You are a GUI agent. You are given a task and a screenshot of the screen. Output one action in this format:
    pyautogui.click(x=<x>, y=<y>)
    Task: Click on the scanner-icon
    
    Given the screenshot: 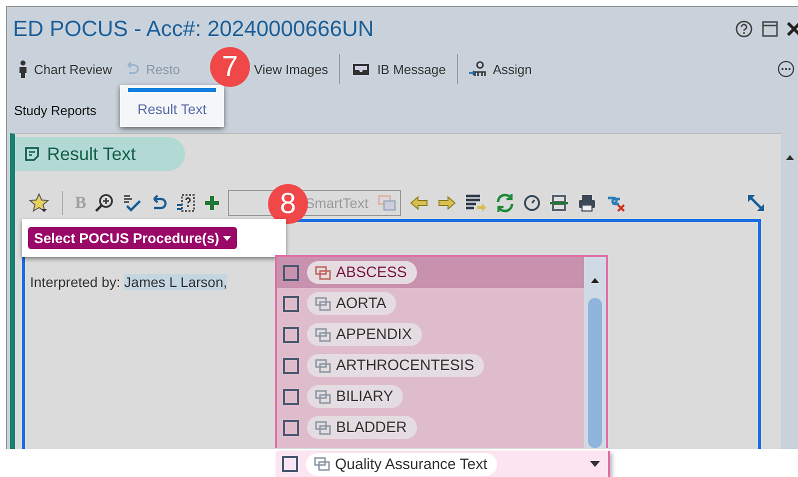 What is the action you would take?
    pyautogui.click(x=559, y=203)
    